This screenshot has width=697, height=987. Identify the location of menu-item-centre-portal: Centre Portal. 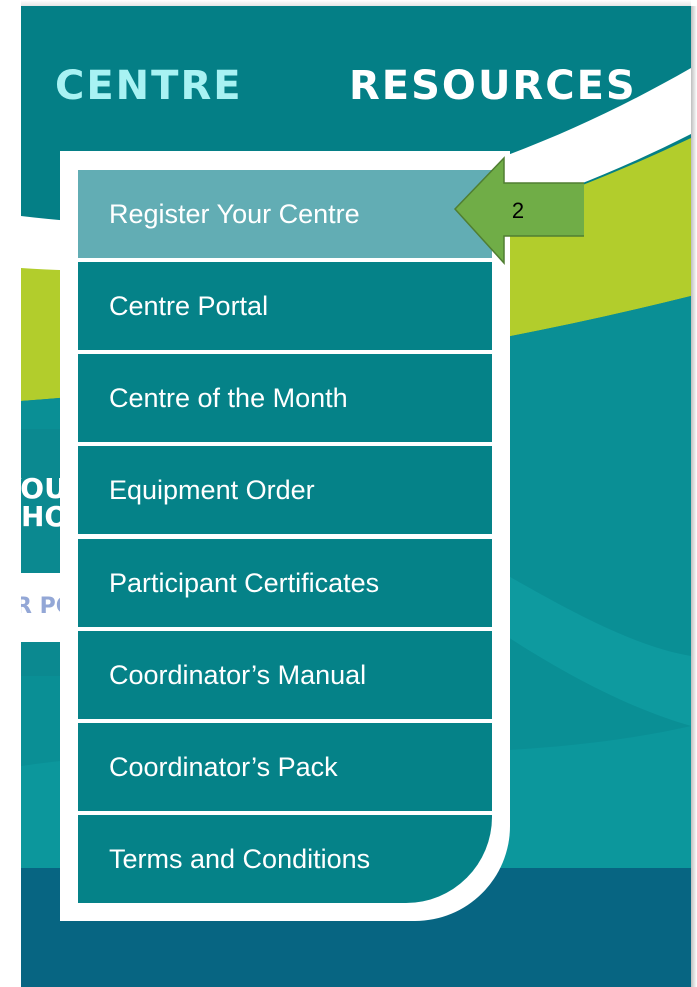
(285, 306).